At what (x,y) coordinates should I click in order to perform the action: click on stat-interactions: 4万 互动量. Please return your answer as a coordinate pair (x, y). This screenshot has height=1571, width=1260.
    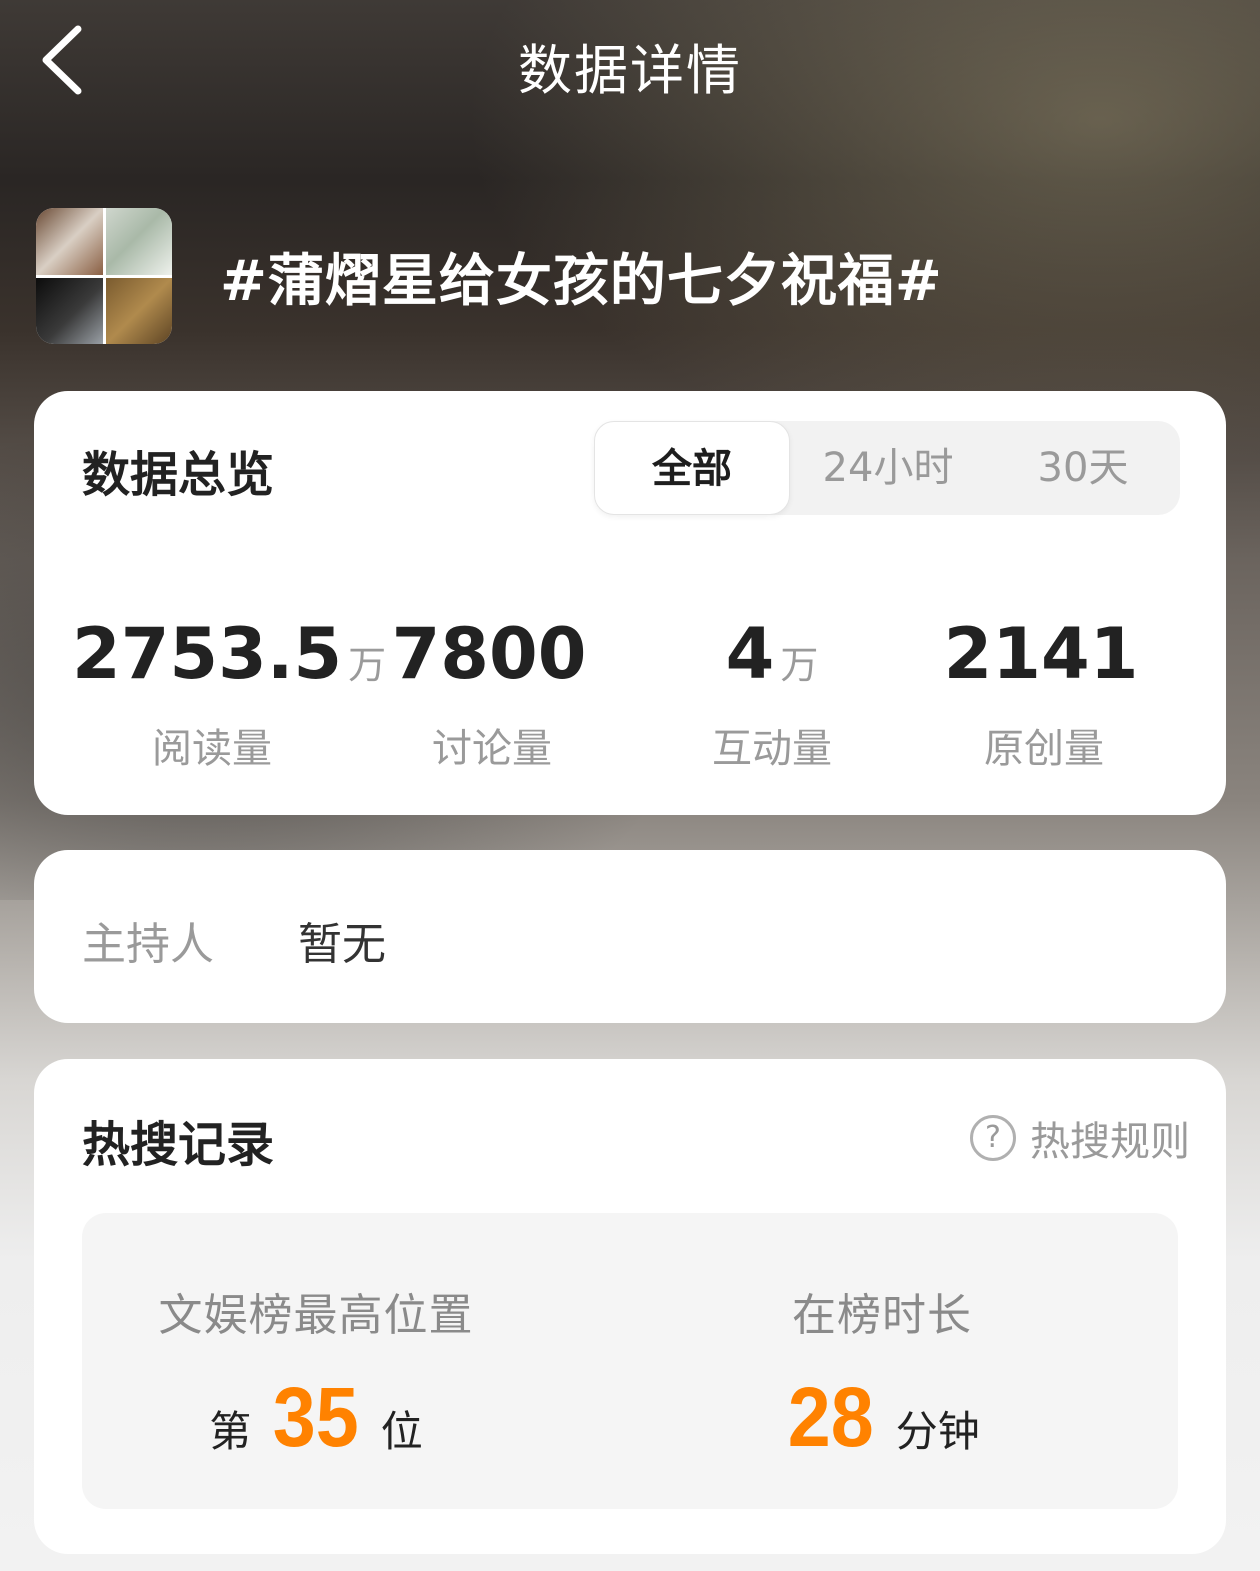
    Looking at the image, I should click on (772, 693).